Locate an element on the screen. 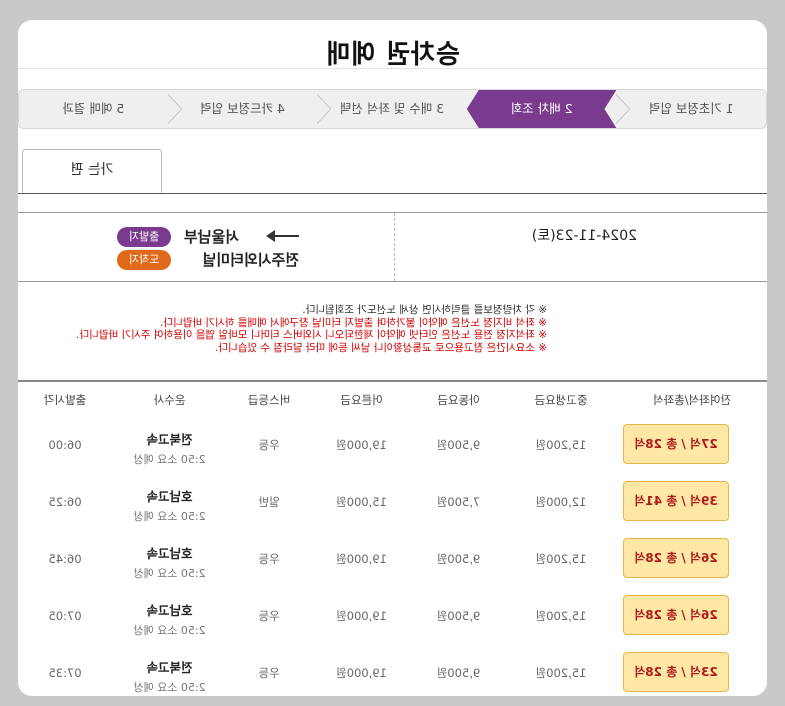 The width and height of the screenshot is (785, 706). header-adult-fare: 어른요금 is located at coordinates (361, 400).